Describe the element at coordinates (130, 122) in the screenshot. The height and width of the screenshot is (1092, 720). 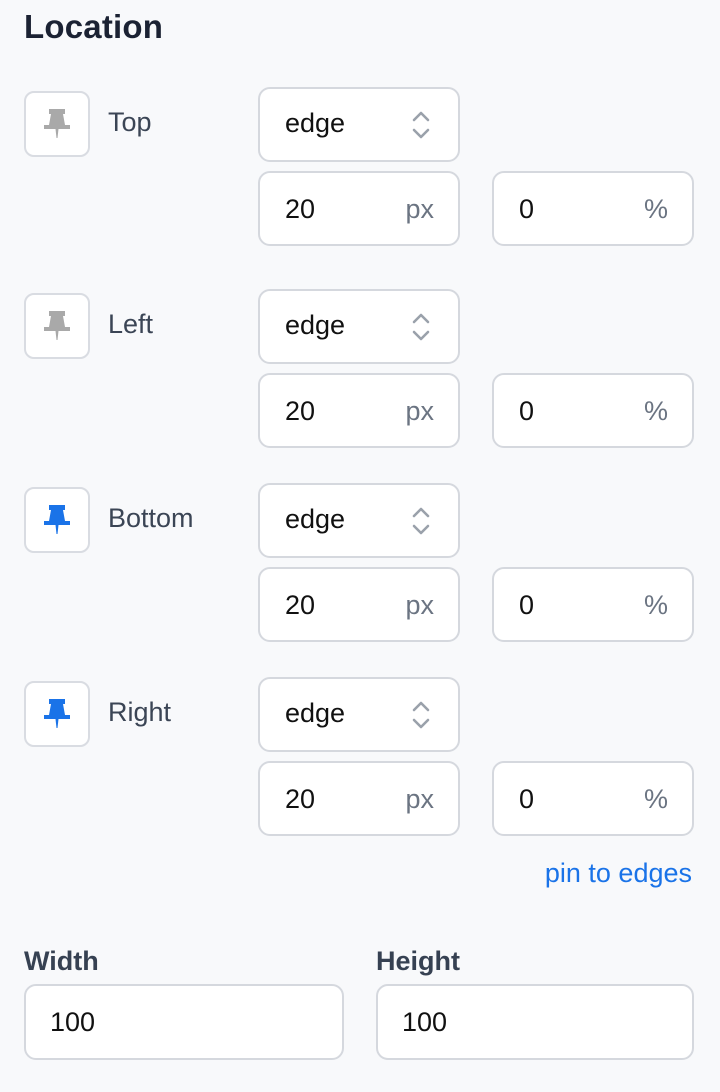
I see `side-label: Top` at that location.